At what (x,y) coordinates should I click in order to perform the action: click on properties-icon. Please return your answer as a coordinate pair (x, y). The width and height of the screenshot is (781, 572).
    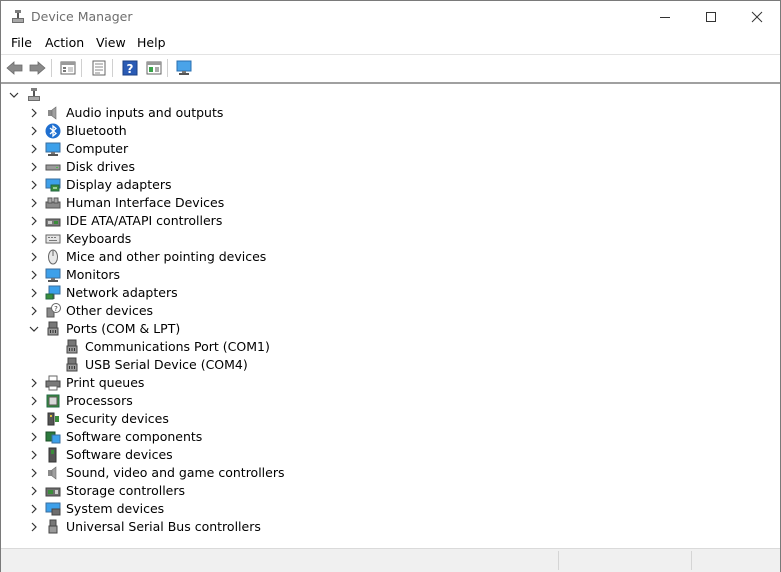
    Looking at the image, I should click on (99, 68).